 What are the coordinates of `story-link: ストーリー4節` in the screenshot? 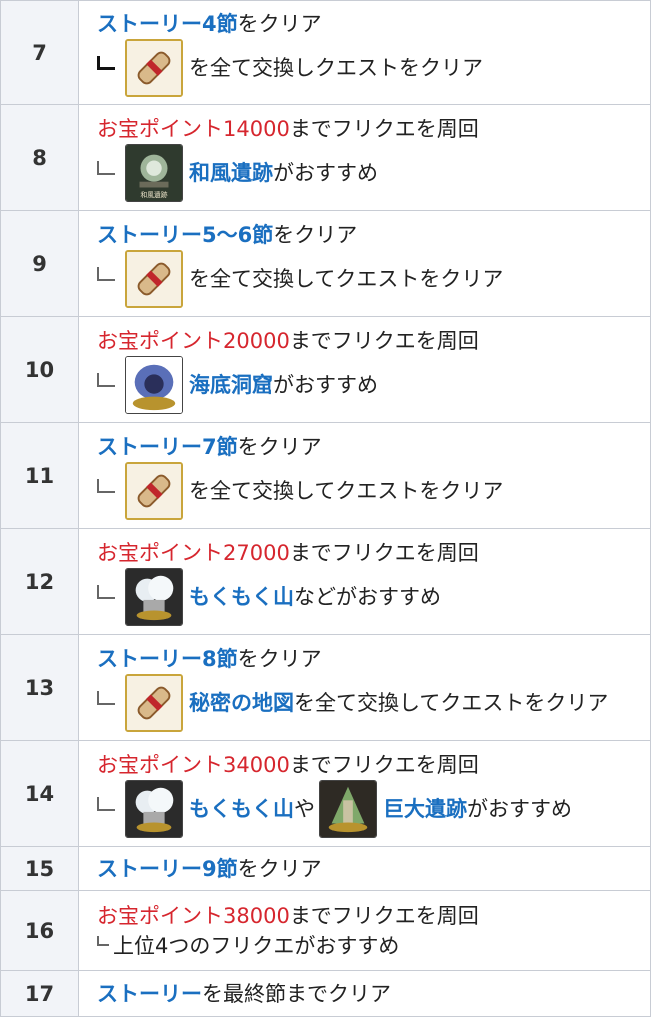 It's located at (167, 24).